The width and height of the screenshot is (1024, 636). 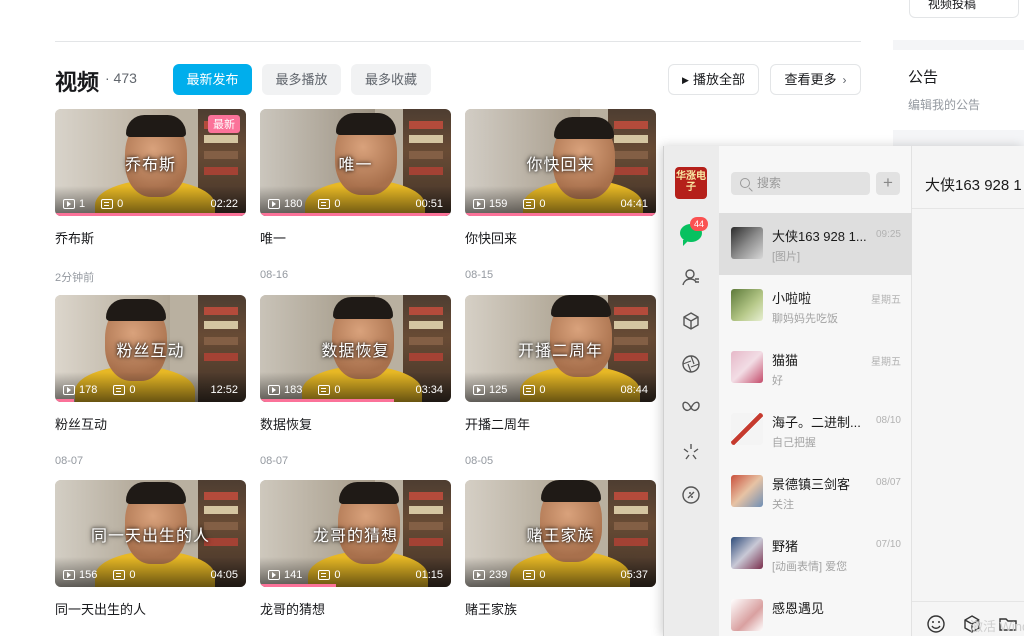 I want to click on video-thumbnail: 唯一 180 0 00:51, so click(x=355, y=162).